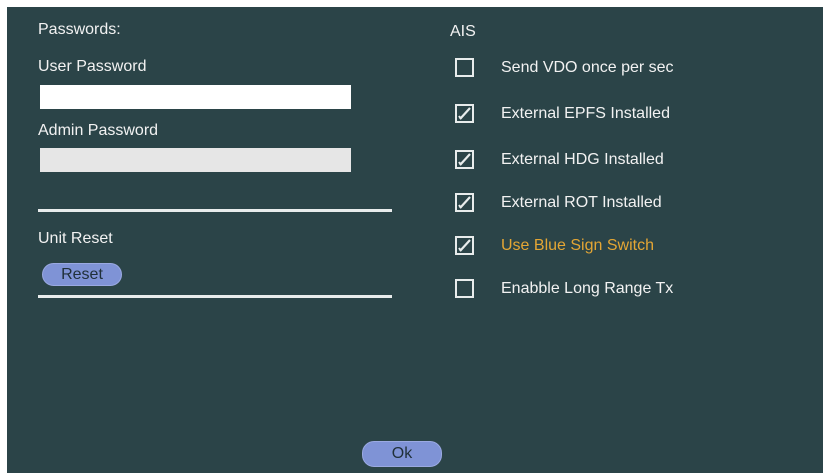 The height and width of the screenshot is (473, 828). What do you see at coordinates (587, 68) in the screenshot?
I see `checkbox-label: Send VDO once per sec` at bounding box center [587, 68].